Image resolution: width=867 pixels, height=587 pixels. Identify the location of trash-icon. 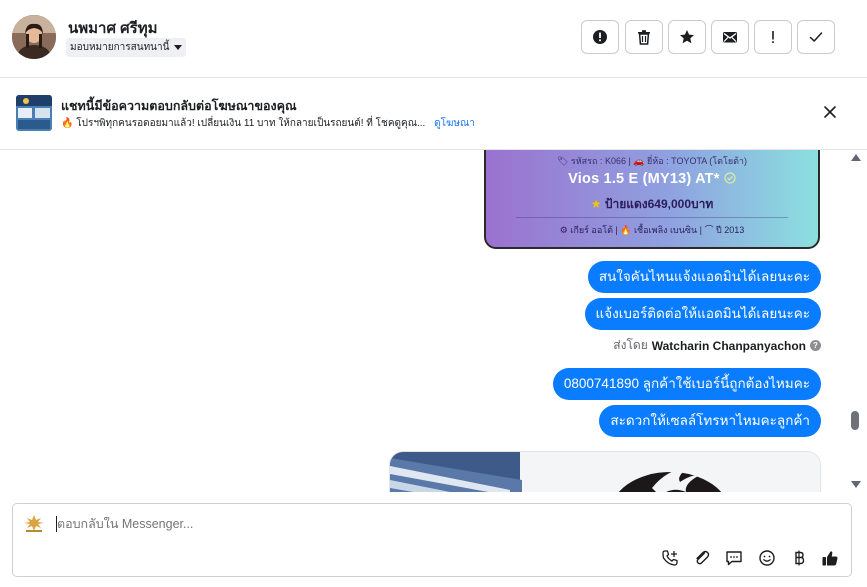
(644, 37).